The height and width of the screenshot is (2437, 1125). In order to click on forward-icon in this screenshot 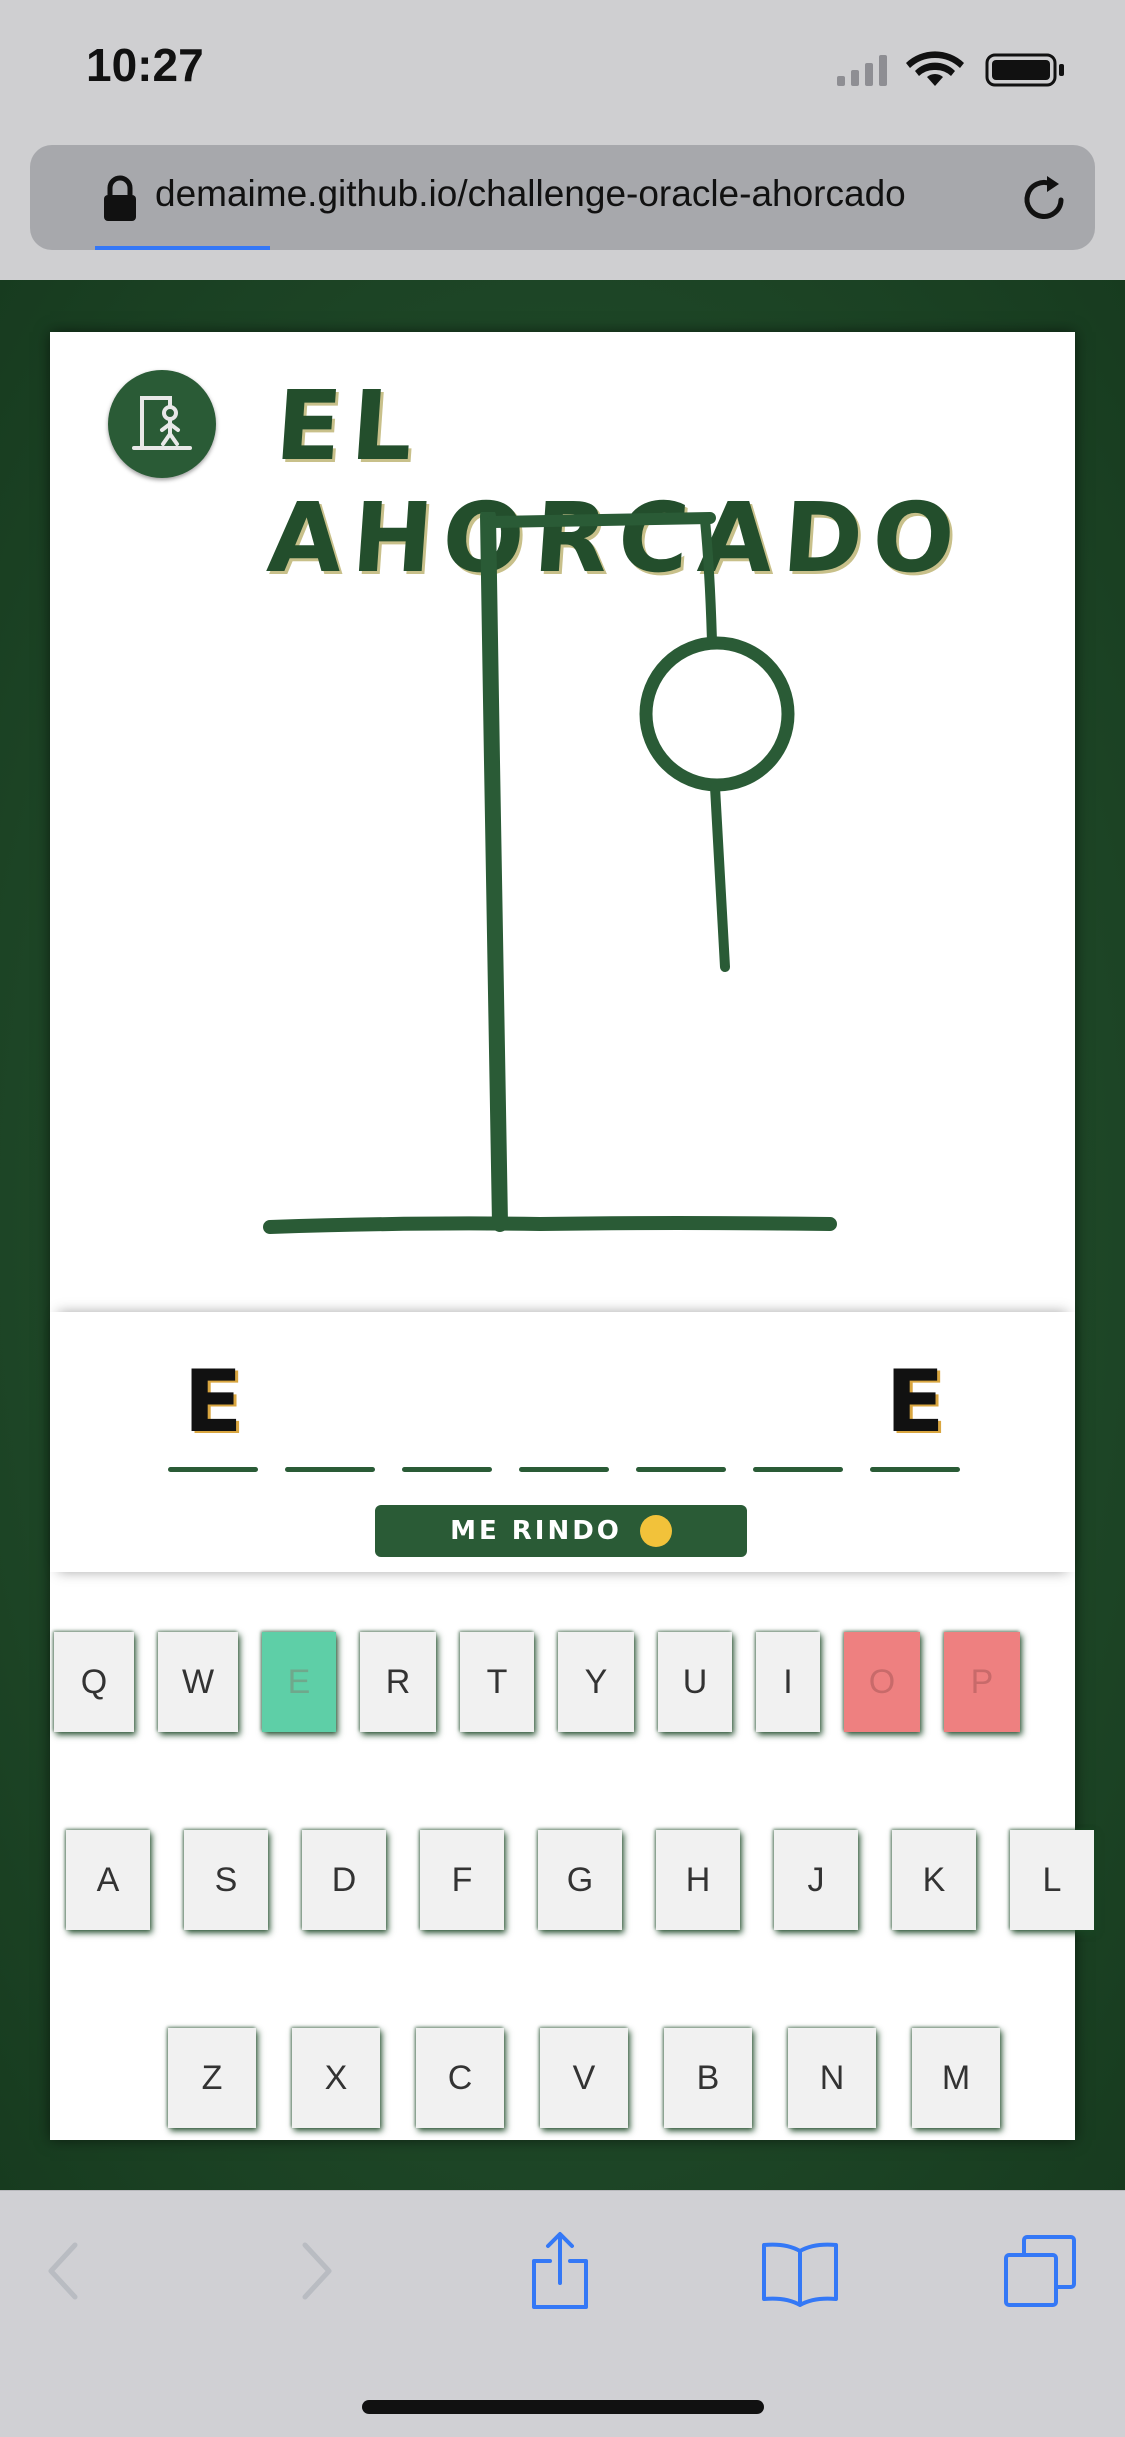, I will do `click(315, 2271)`.